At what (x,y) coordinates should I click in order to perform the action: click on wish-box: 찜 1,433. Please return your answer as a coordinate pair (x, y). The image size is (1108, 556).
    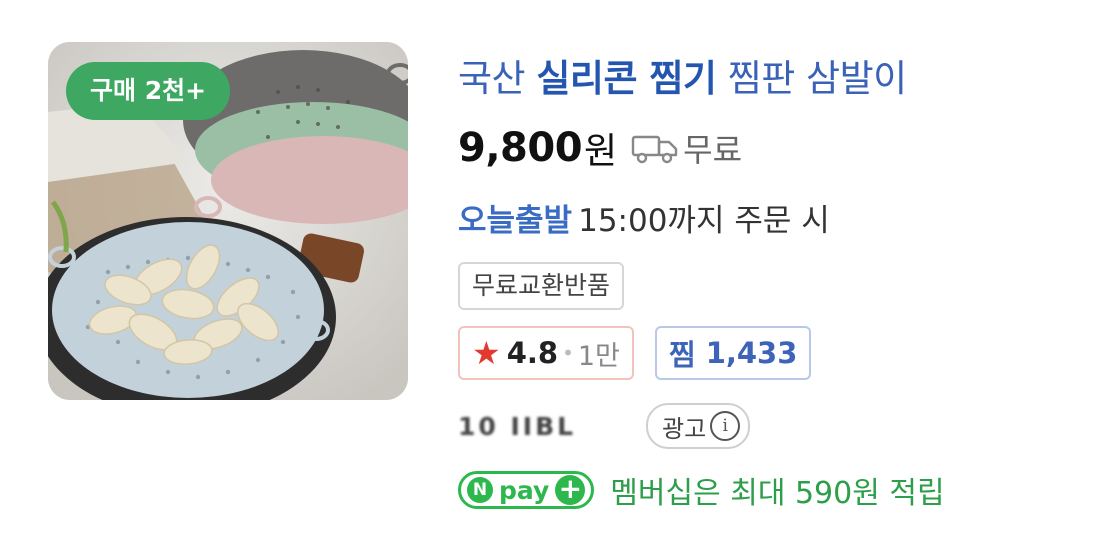
    Looking at the image, I should click on (733, 353).